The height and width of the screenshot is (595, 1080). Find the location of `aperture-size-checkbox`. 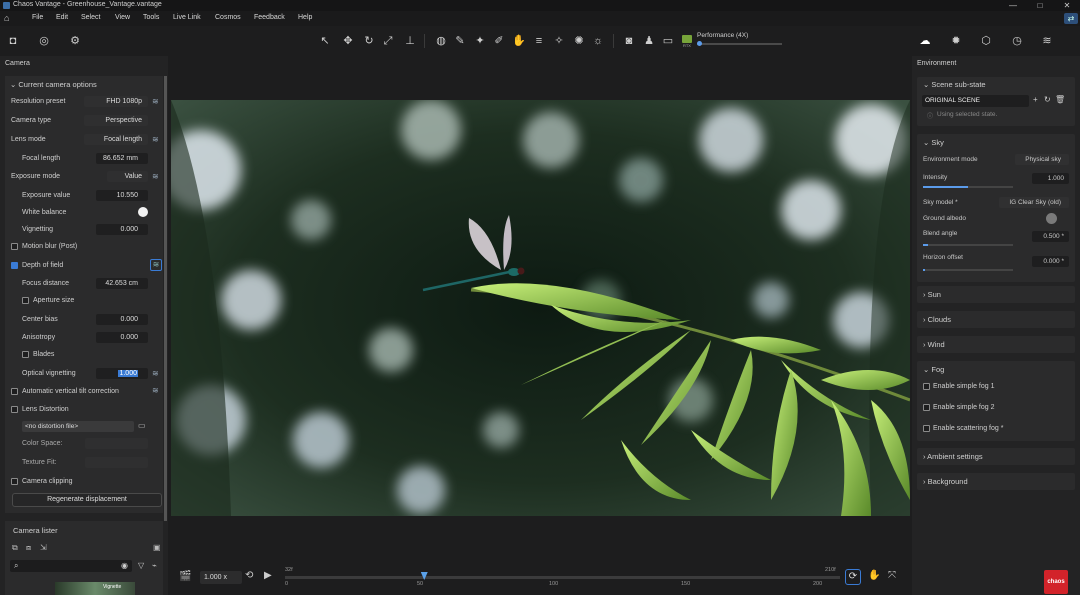

aperture-size-checkbox is located at coordinates (25, 300).